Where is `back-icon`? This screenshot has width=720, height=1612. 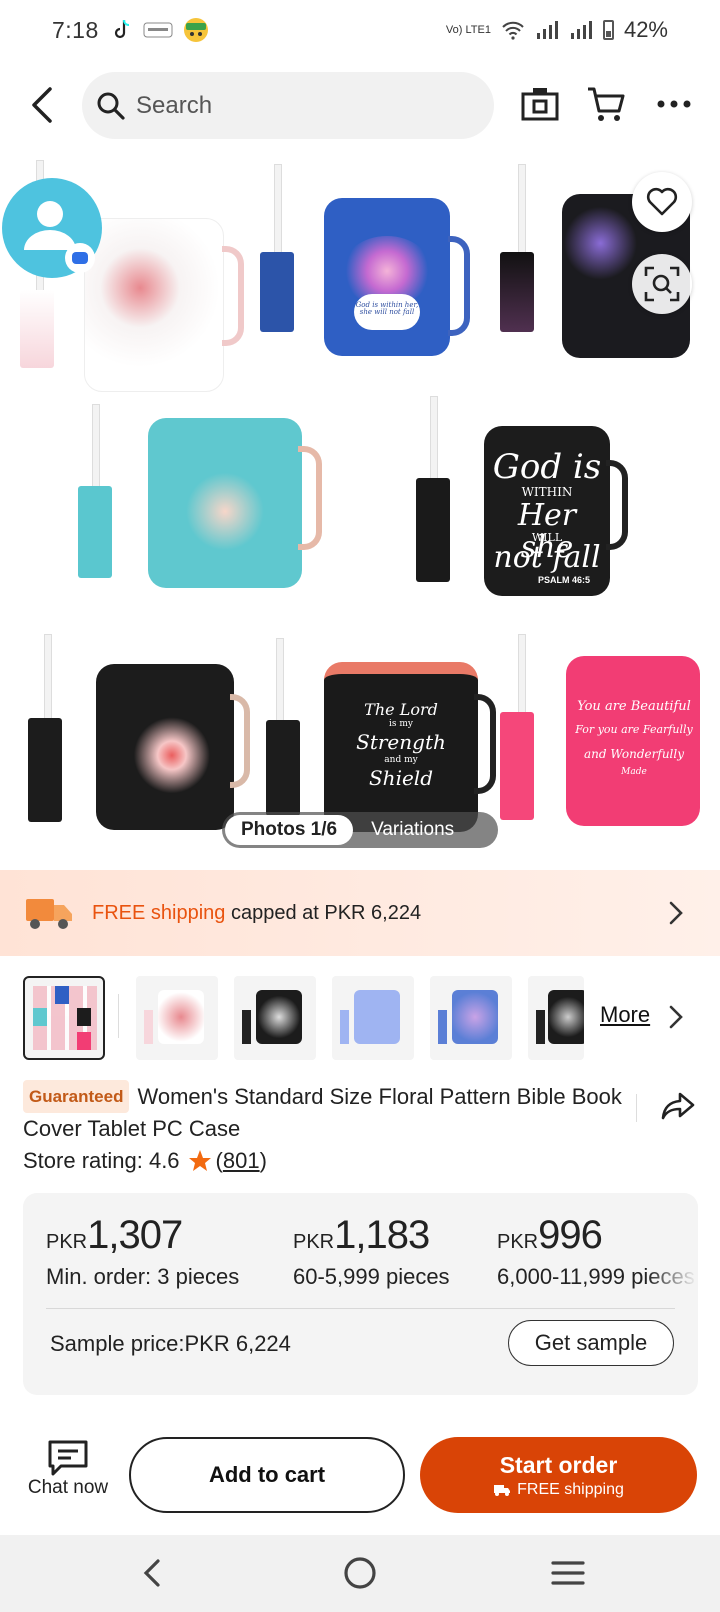 back-icon is located at coordinates (151, 1573).